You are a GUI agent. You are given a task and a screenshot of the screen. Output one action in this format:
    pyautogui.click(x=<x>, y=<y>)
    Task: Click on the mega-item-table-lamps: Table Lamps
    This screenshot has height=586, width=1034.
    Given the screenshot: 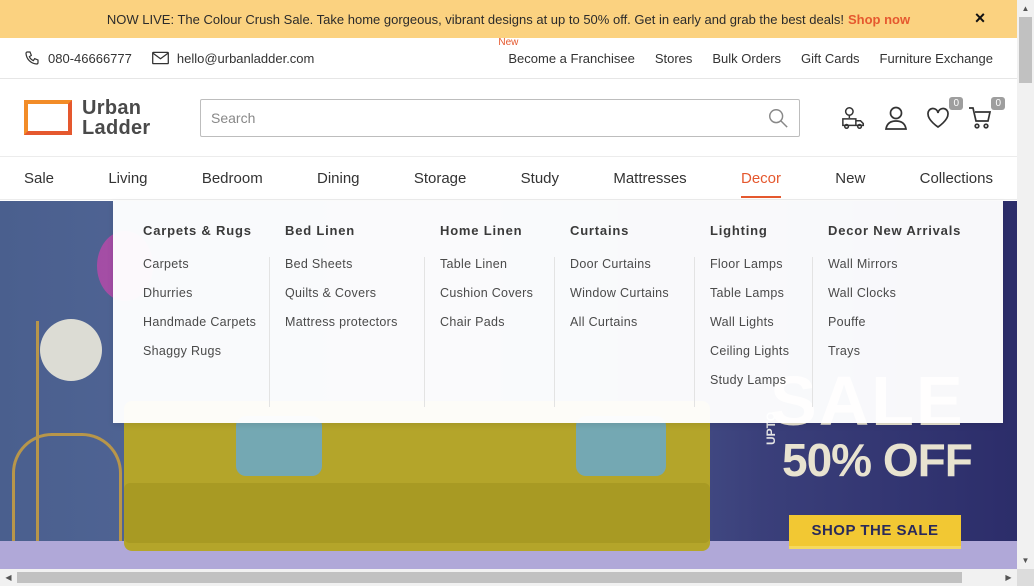 What is the action you would take?
    pyautogui.click(x=761, y=300)
    